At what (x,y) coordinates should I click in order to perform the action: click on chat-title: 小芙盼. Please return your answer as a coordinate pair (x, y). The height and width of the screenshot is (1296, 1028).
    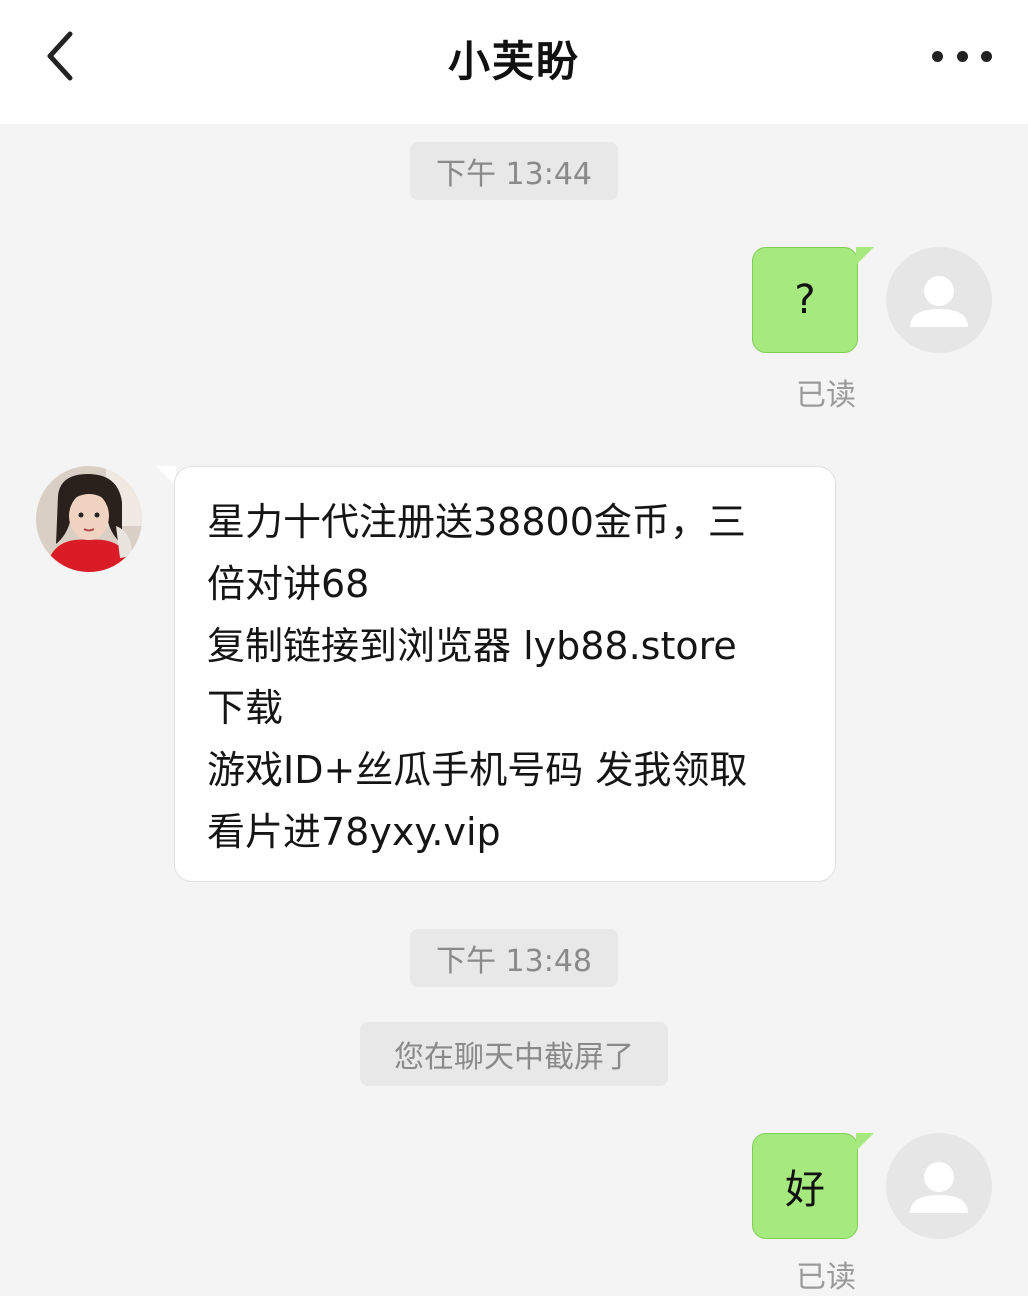
    Looking at the image, I should click on (513, 61).